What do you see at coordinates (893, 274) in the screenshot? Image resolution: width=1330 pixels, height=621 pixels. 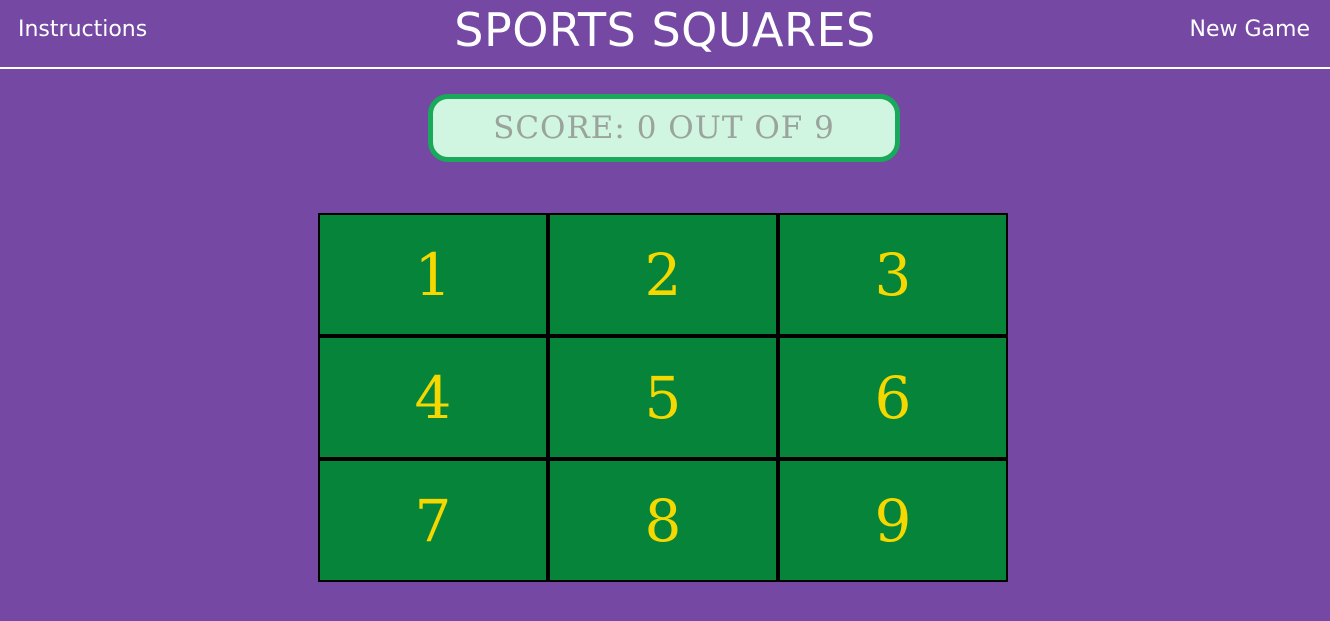 I see `square-3: 3` at bounding box center [893, 274].